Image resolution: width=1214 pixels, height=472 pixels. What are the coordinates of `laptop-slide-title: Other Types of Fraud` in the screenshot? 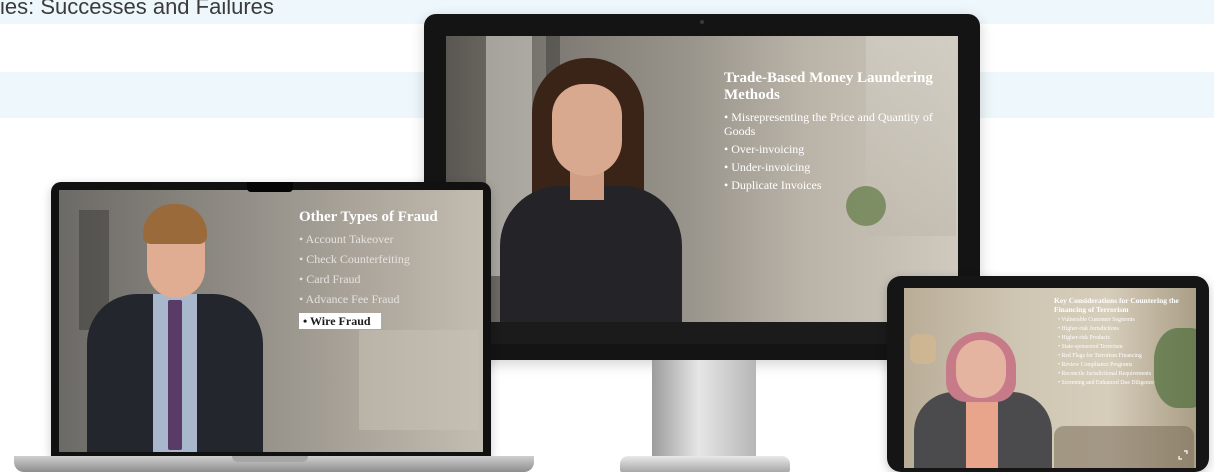 It's located at (368, 217).